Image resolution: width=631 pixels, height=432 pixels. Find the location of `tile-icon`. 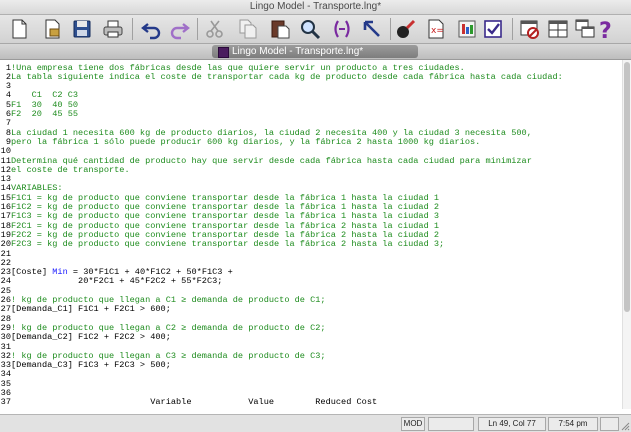

tile-icon is located at coordinates (558, 29).